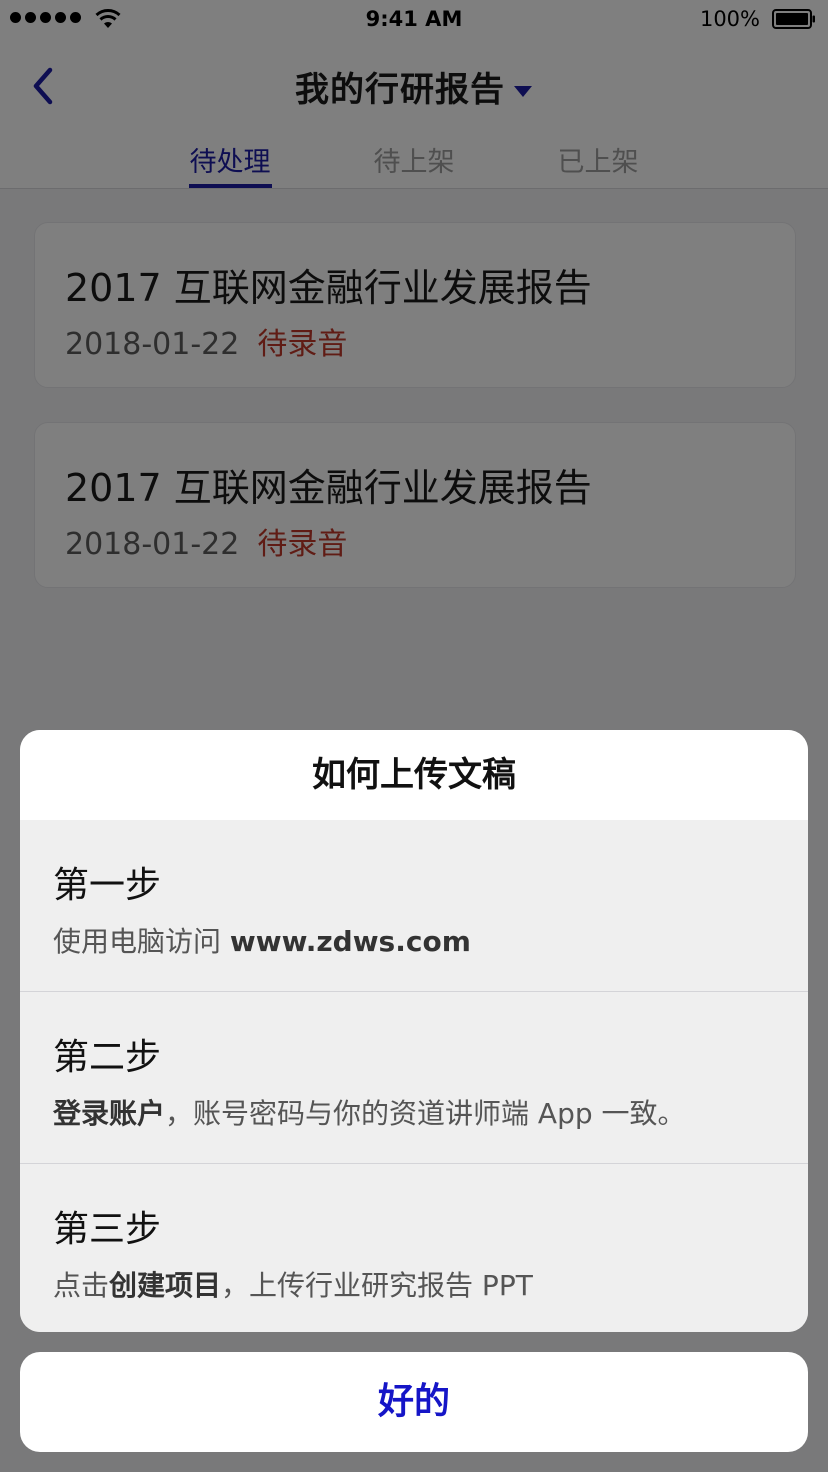 Image resolution: width=828 pixels, height=1472 pixels. I want to click on step-desc-text: ，上传行业研究报告 PPT, so click(377, 1285).